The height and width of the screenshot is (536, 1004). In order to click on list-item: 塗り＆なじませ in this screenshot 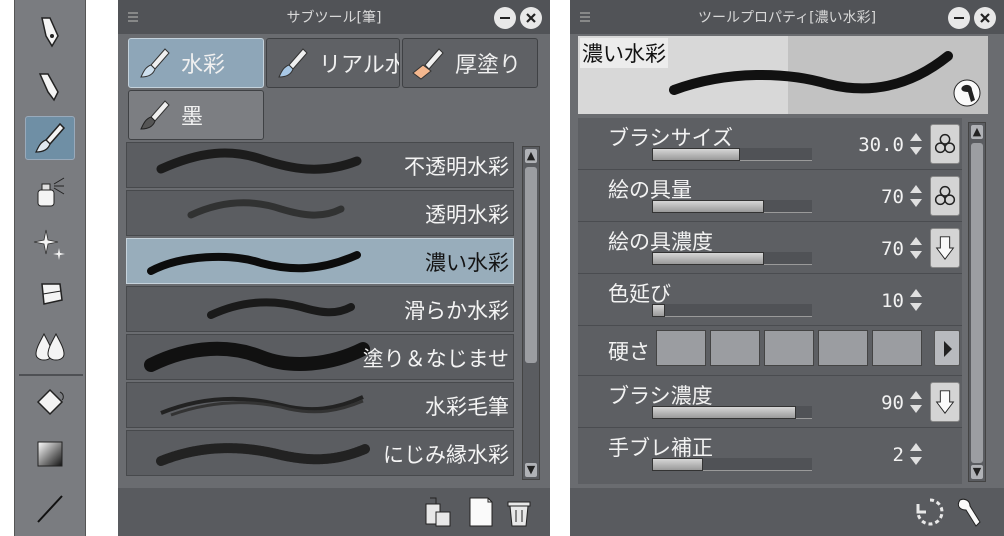, I will do `click(320, 357)`.